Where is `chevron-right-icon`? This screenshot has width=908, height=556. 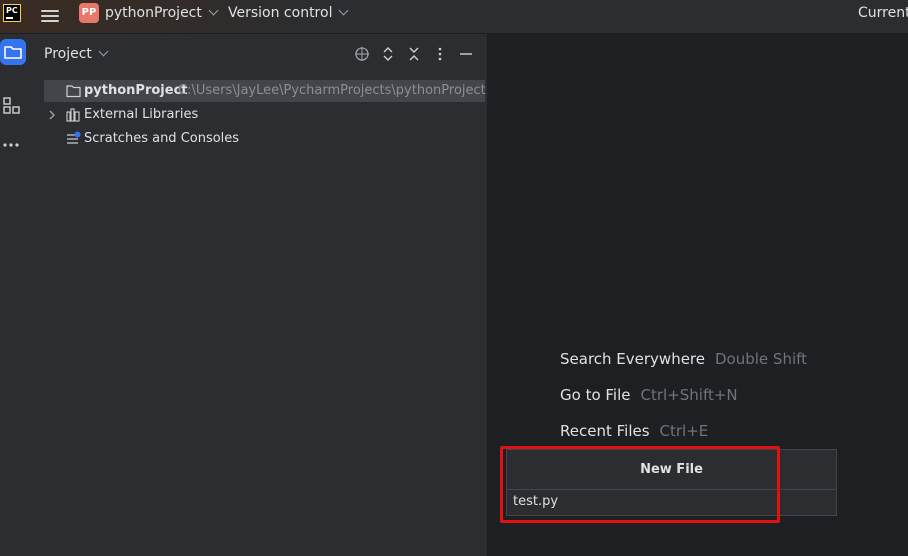 chevron-right-icon is located at coordinates (52, 115).